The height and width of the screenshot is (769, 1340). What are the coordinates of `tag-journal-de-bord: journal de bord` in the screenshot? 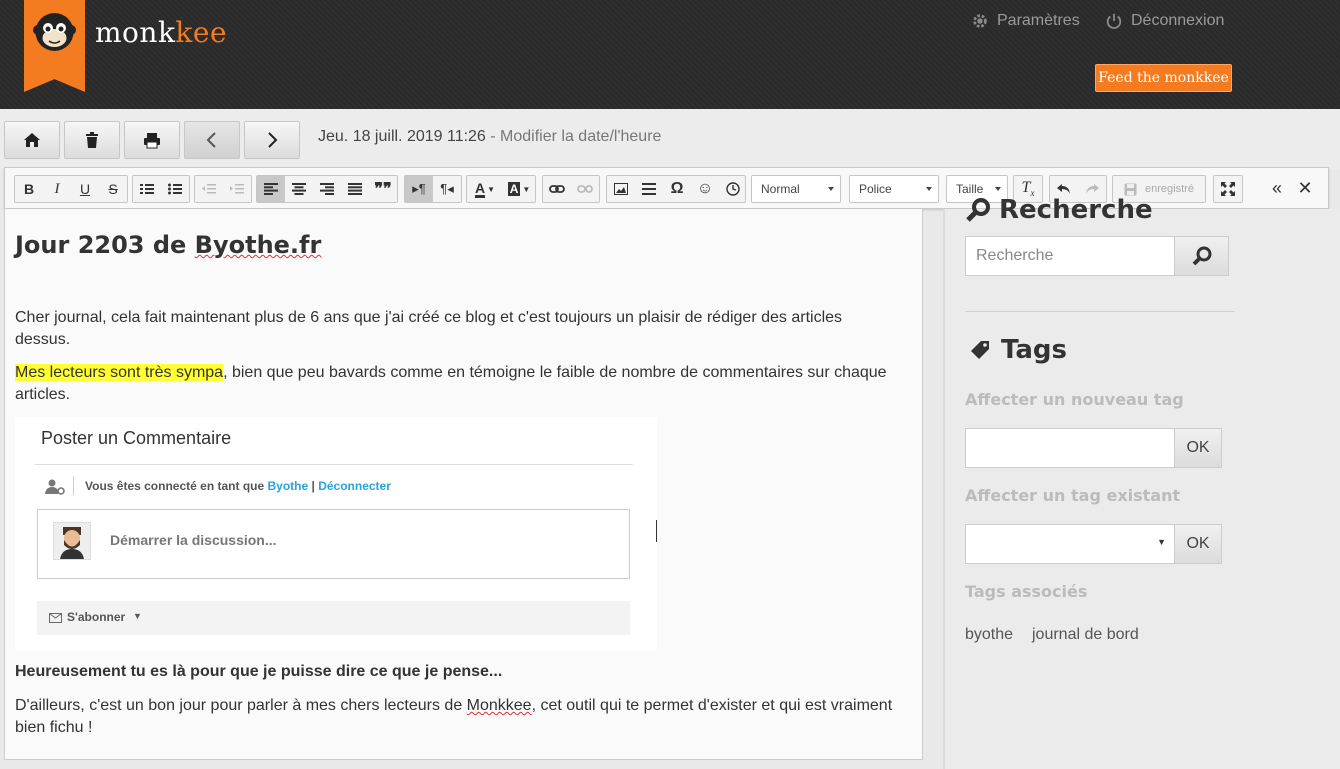 It's located at (1085, 635).